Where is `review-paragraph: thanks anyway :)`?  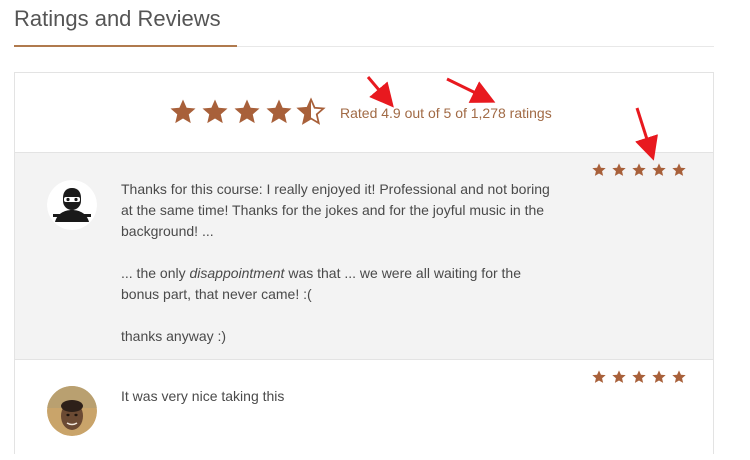
review-paragraph: thanks anyway :) is located at coordinates (174, 336).